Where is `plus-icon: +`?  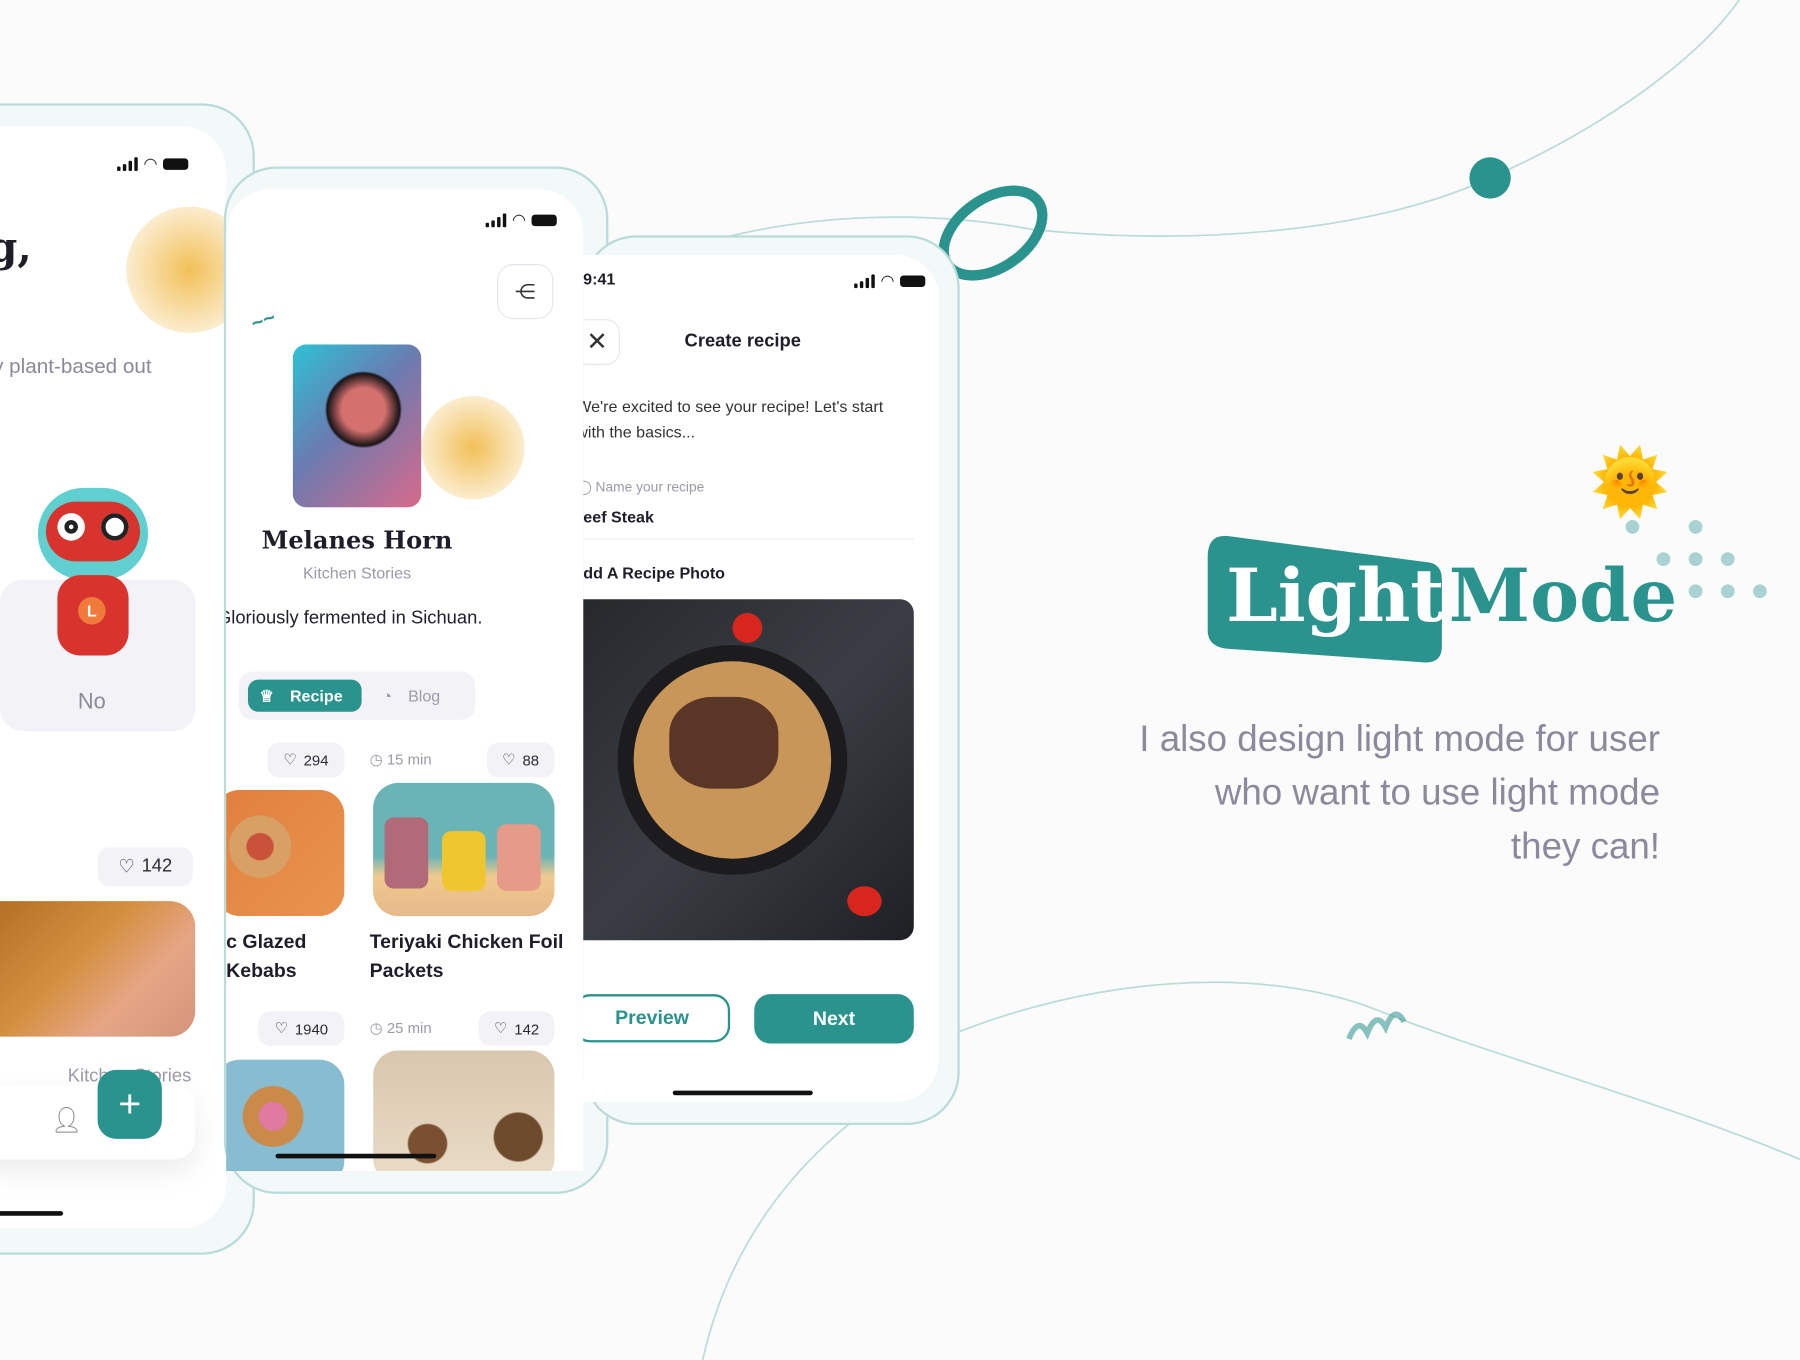 plus-icon: + is located at coordinates (130, 1103).